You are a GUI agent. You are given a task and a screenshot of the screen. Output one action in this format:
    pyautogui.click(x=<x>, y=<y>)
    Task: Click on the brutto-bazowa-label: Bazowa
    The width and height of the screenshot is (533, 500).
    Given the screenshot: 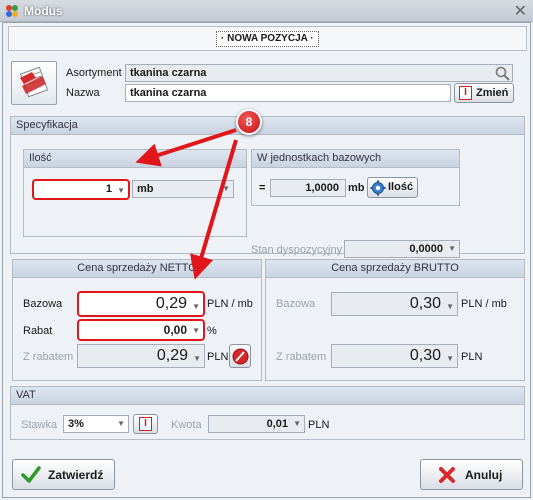 What is the action you would take?
    pyautogui.click(x=296, y=304)
    